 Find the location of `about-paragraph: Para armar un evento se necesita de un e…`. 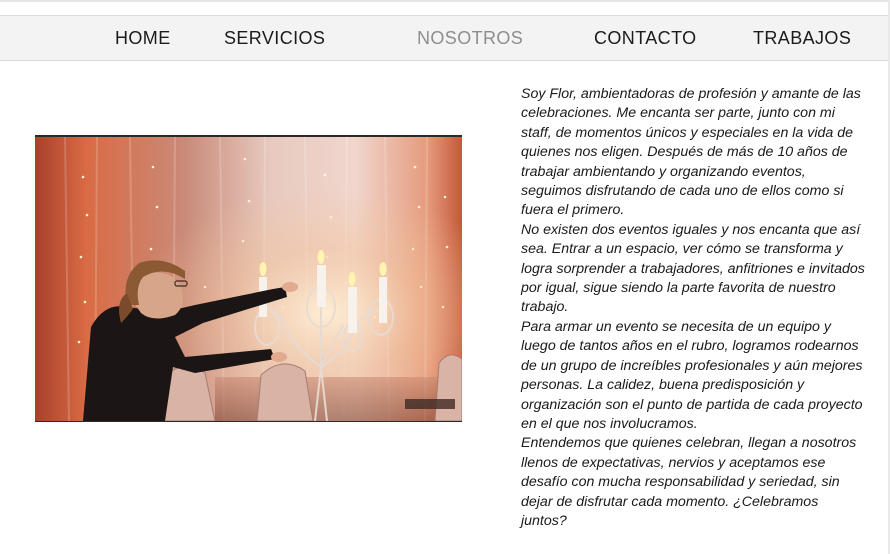

about-paragraph: Para armar un evento se necesita de un e… is located at coordinates (692, 375).